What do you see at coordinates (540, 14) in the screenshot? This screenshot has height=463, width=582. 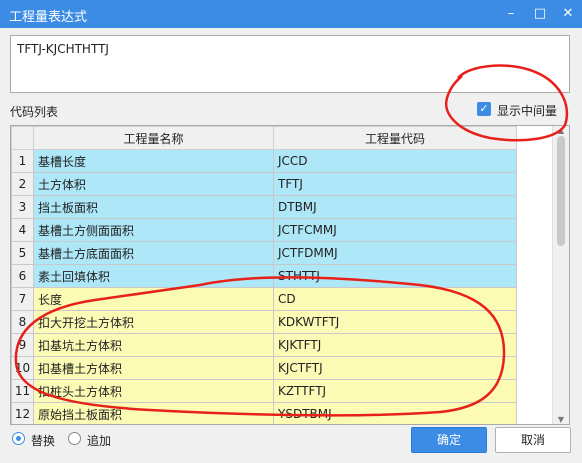 I see `maximize-button: □` at bounding box center [540, 14].